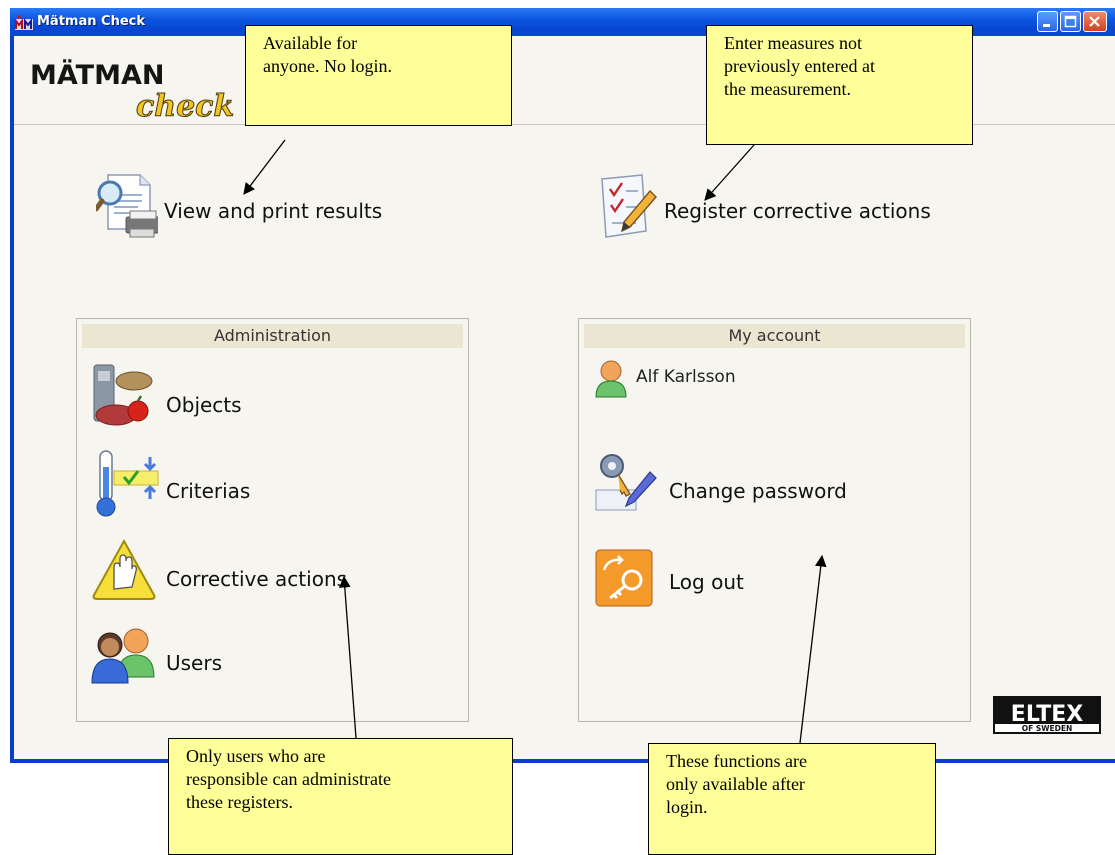 The image size is (1115, 855). I want to click on annotation-line: previously entered at, so click(799, 66).